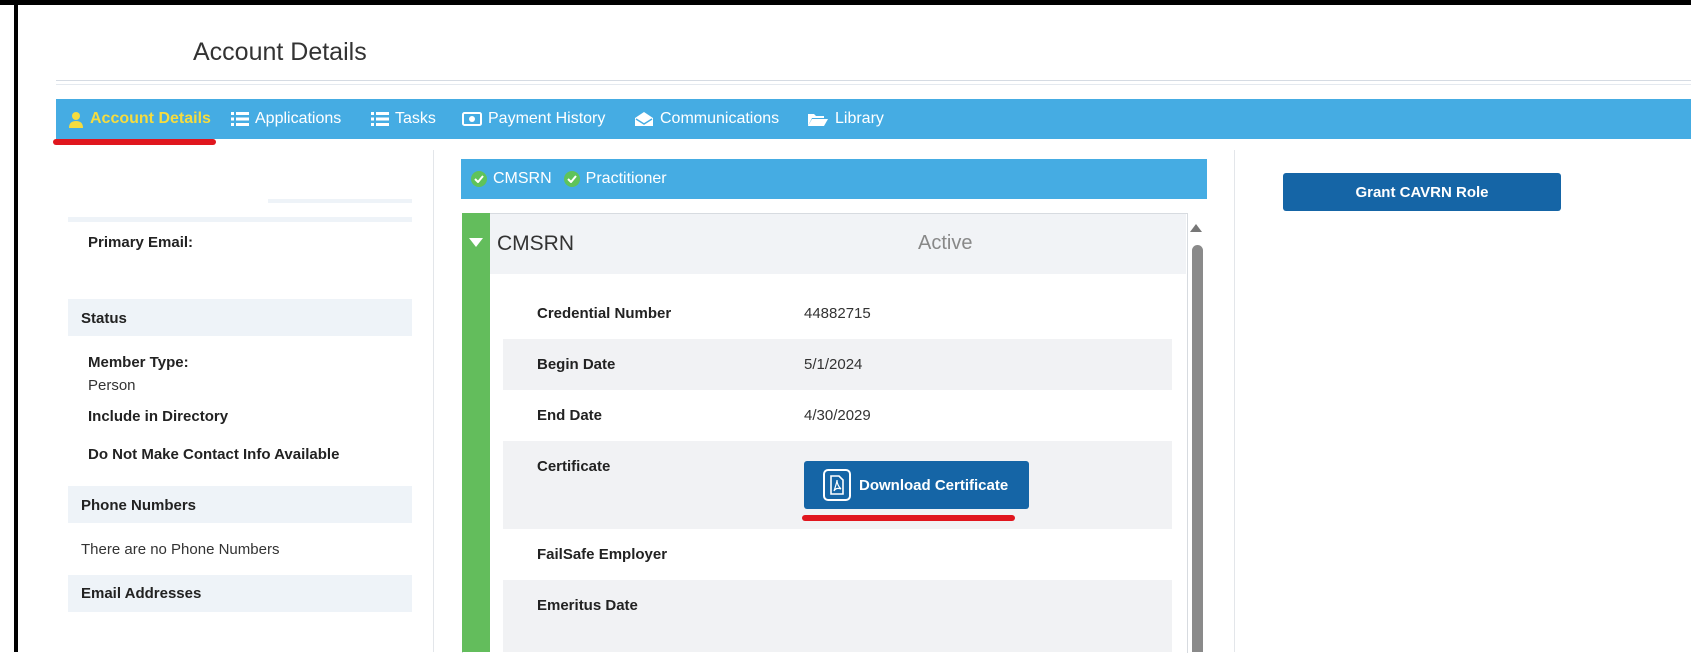 This screenshot has height=653, width=1691. I want to click on tab-library: Library, so click(845, 119).